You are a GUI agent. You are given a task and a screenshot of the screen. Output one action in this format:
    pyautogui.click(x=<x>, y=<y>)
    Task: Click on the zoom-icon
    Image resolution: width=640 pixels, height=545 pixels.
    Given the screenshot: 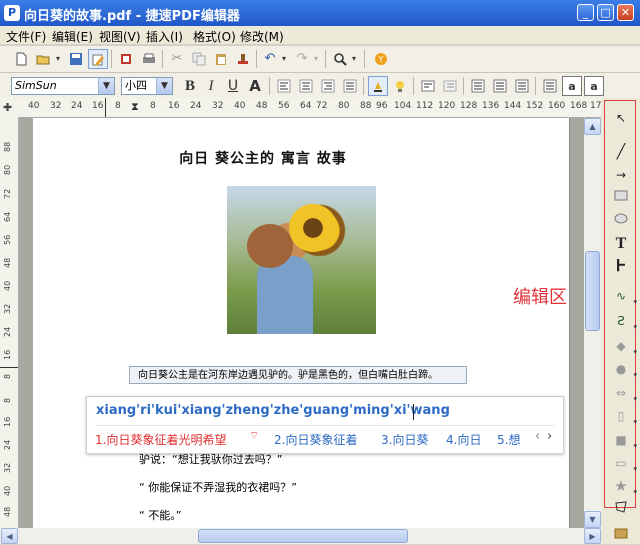 What is the action you would take?
    pyautogui.click(x=340, y=59)
    